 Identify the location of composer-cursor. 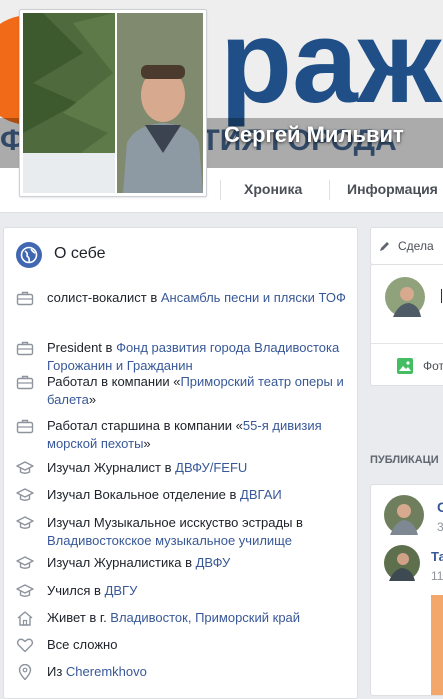
(441, 296).